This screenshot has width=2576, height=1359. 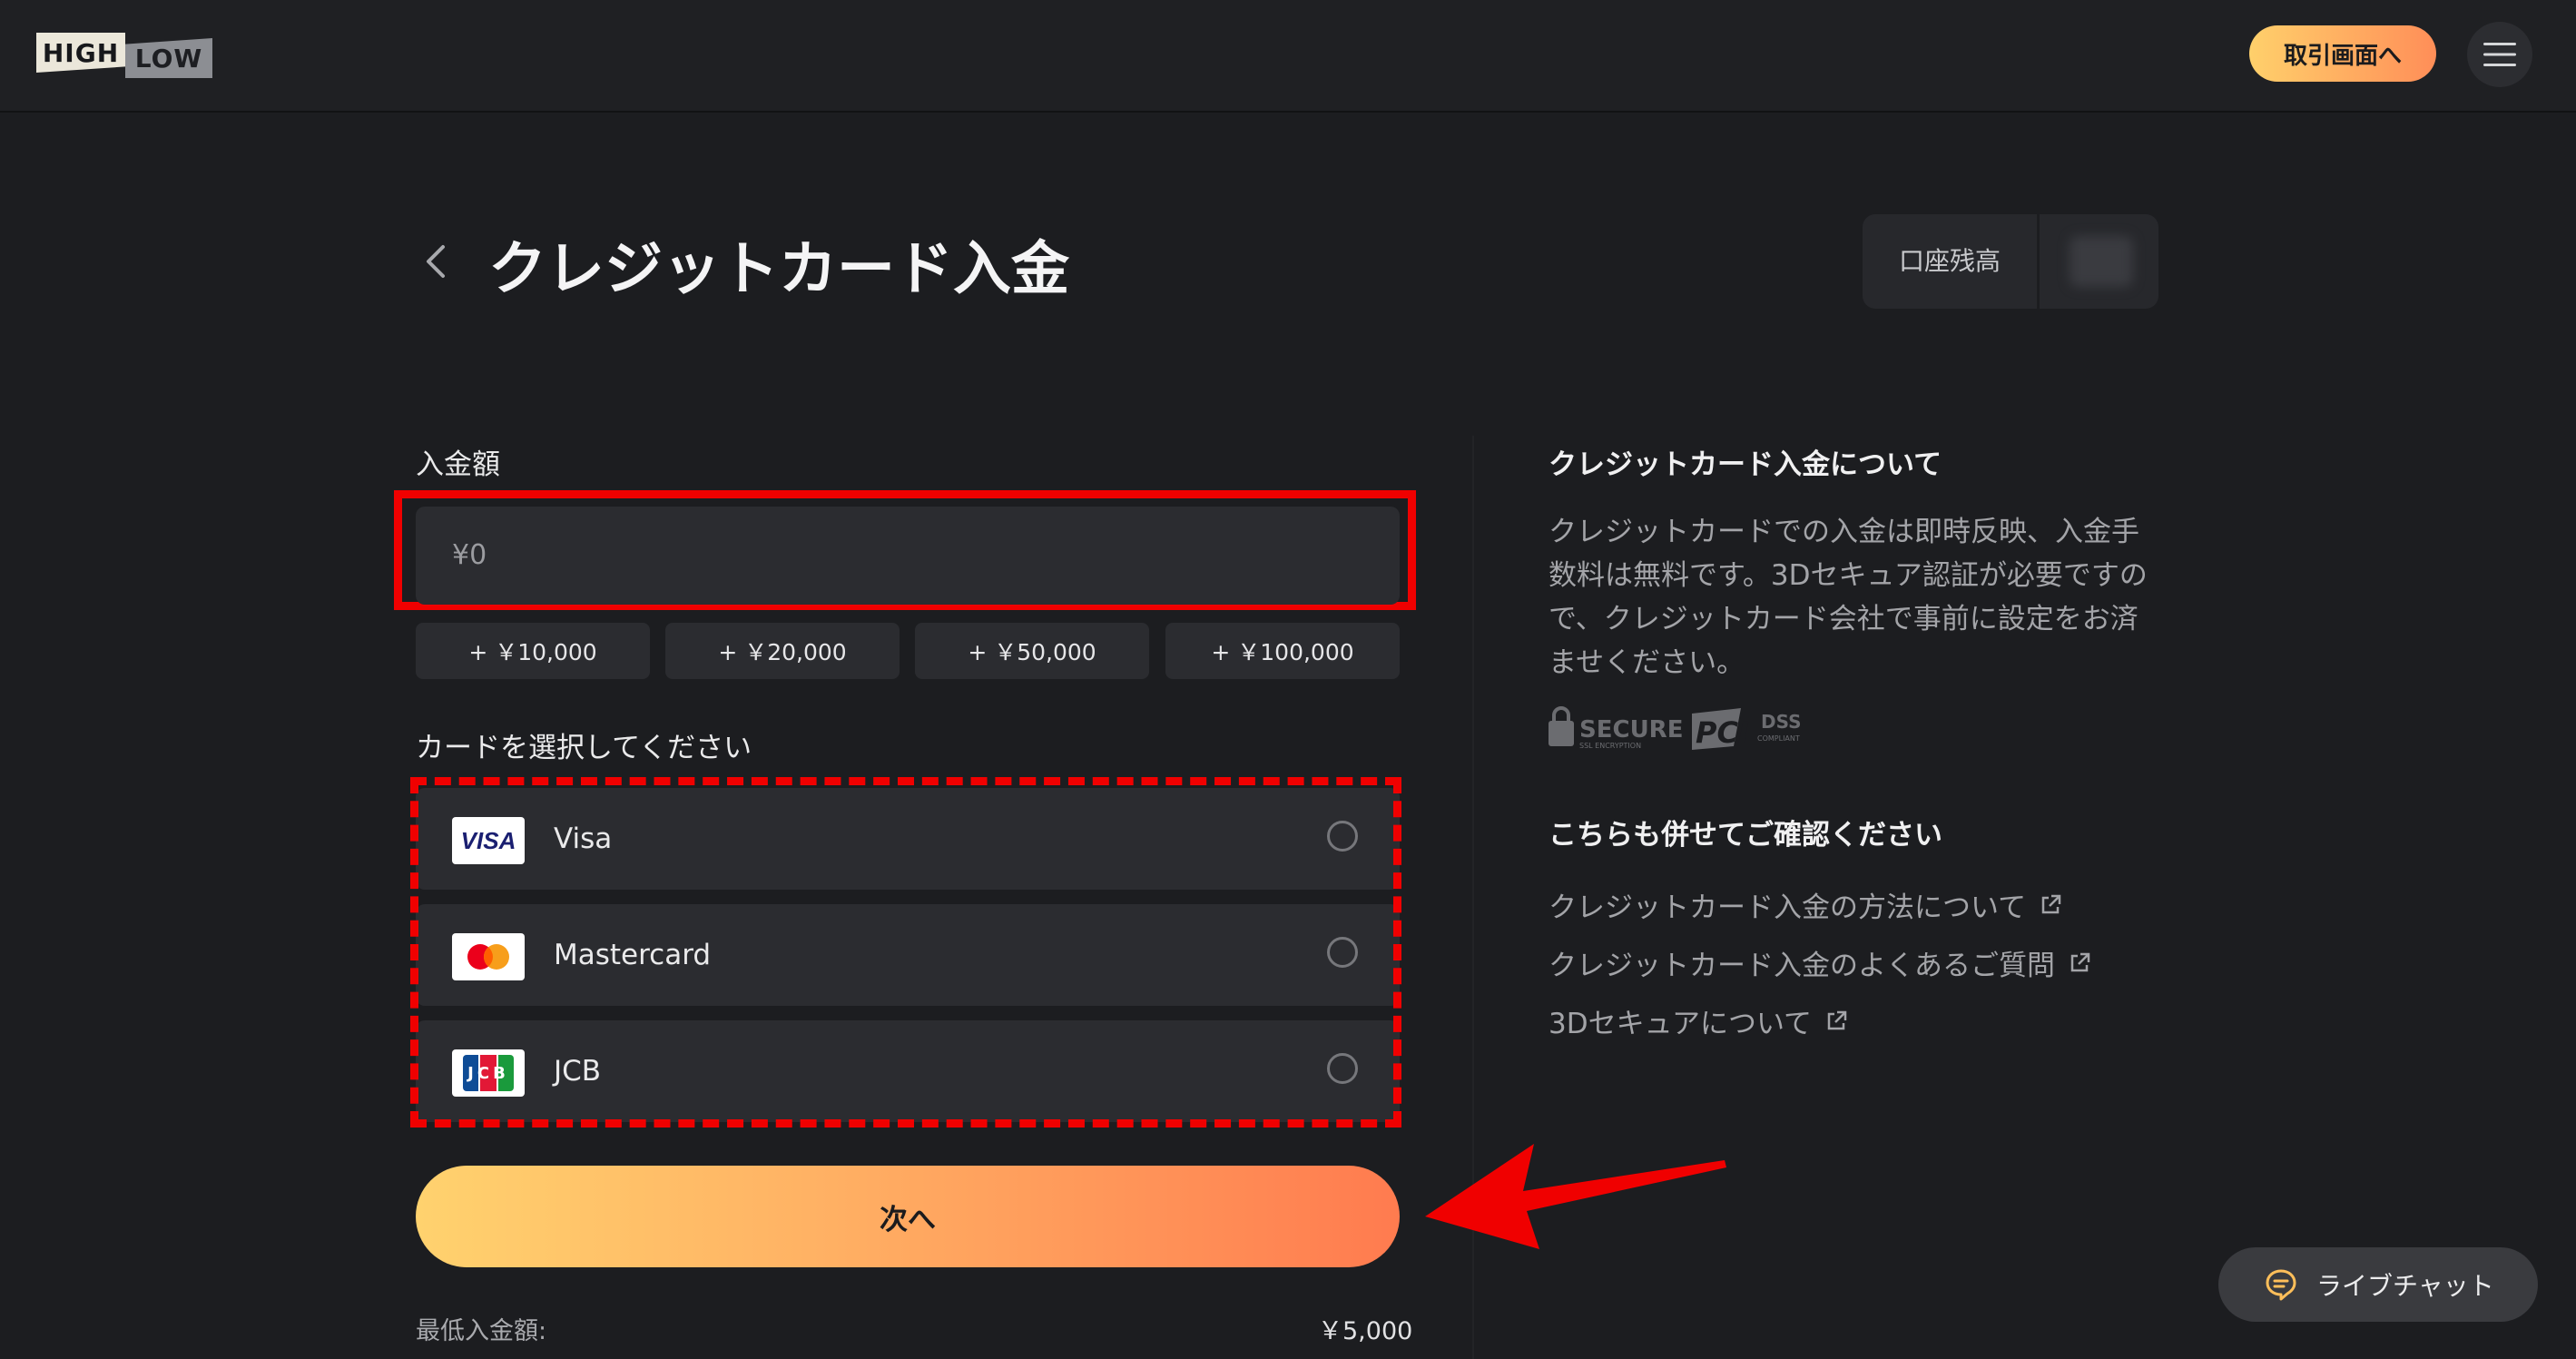 What do you see at coordinates (908, 556) in the screenshot?
I see `amount-input: ¥0` at bounding box center [908, 556].